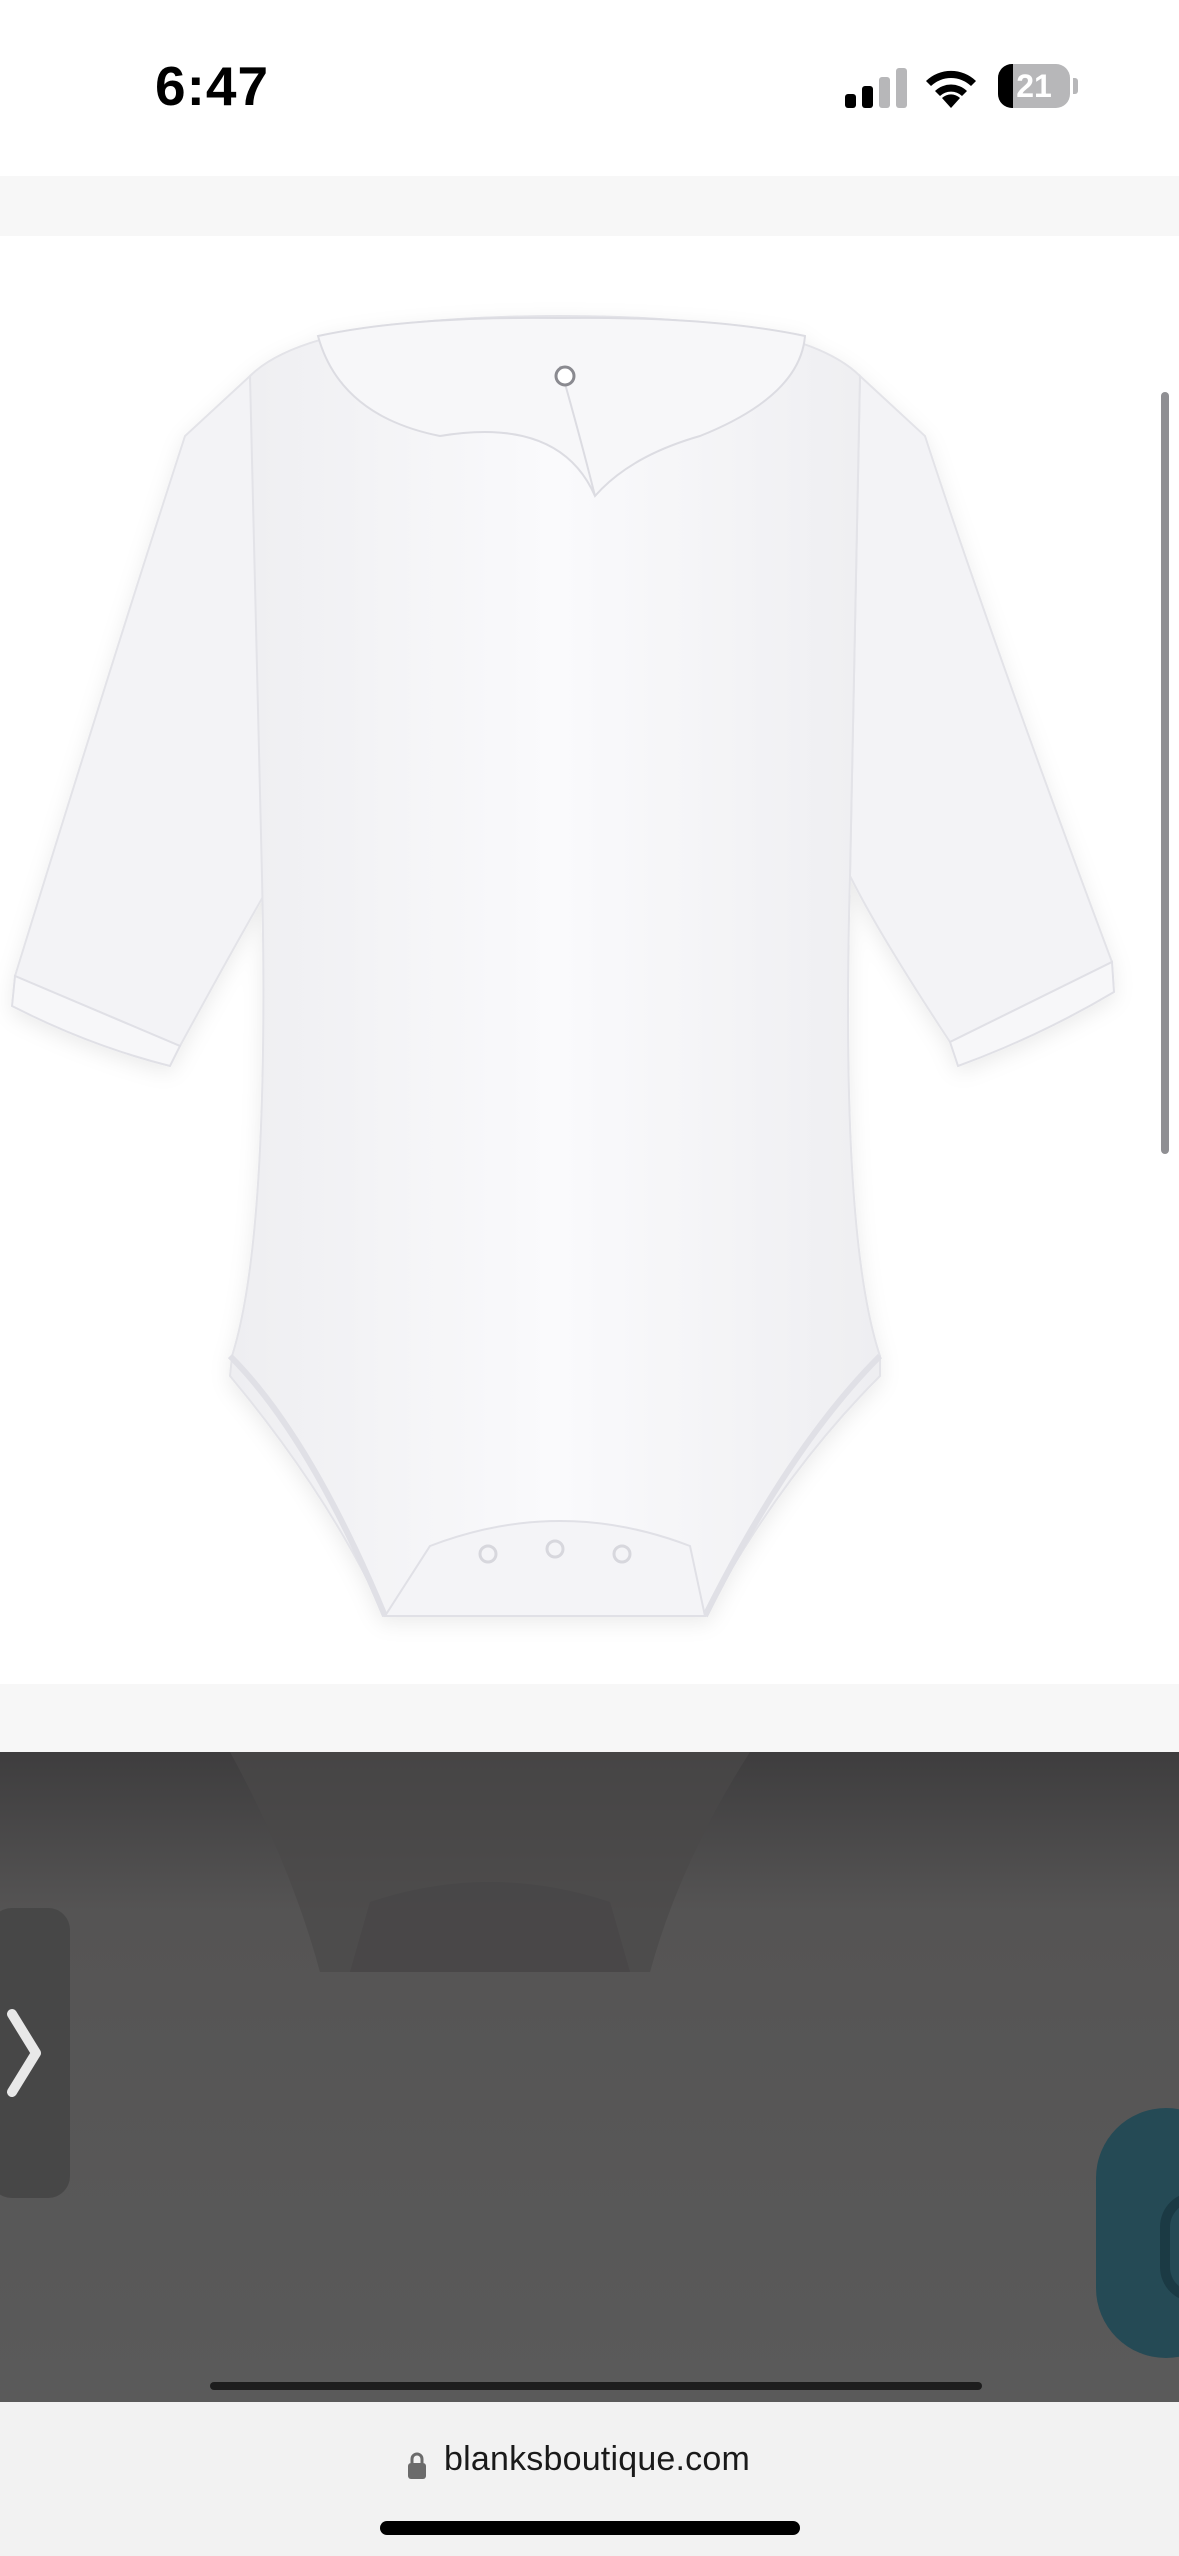 Image resolution: width=1179 pixels, height=2556 pixels. I want to click on status-time: 6:47, so click(212, 86).